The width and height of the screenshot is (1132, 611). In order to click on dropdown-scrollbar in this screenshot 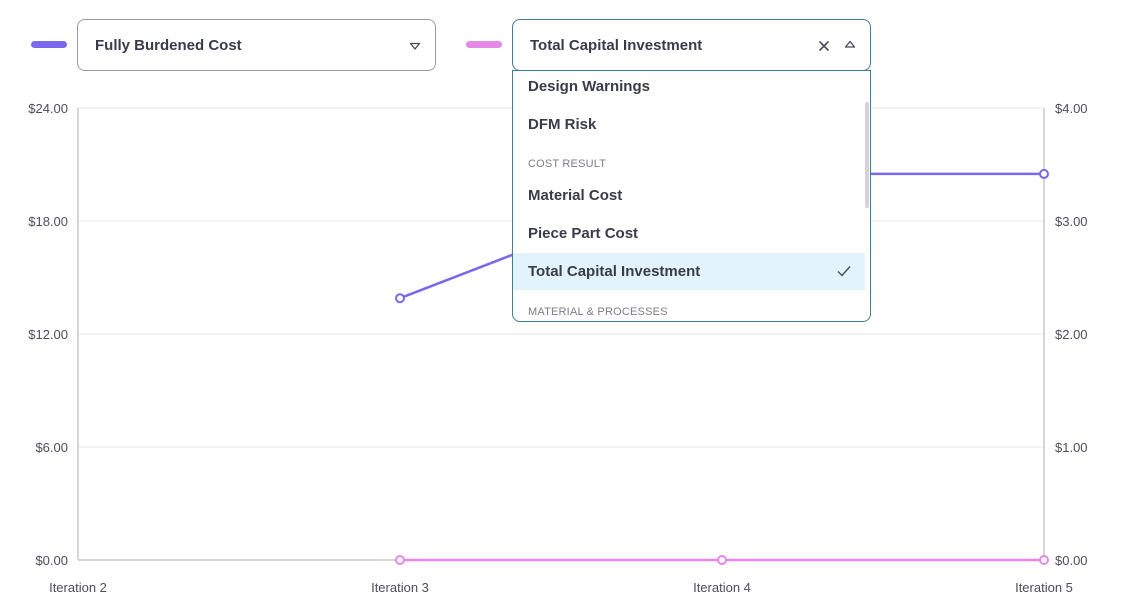, I will do `click(867, 155)`.